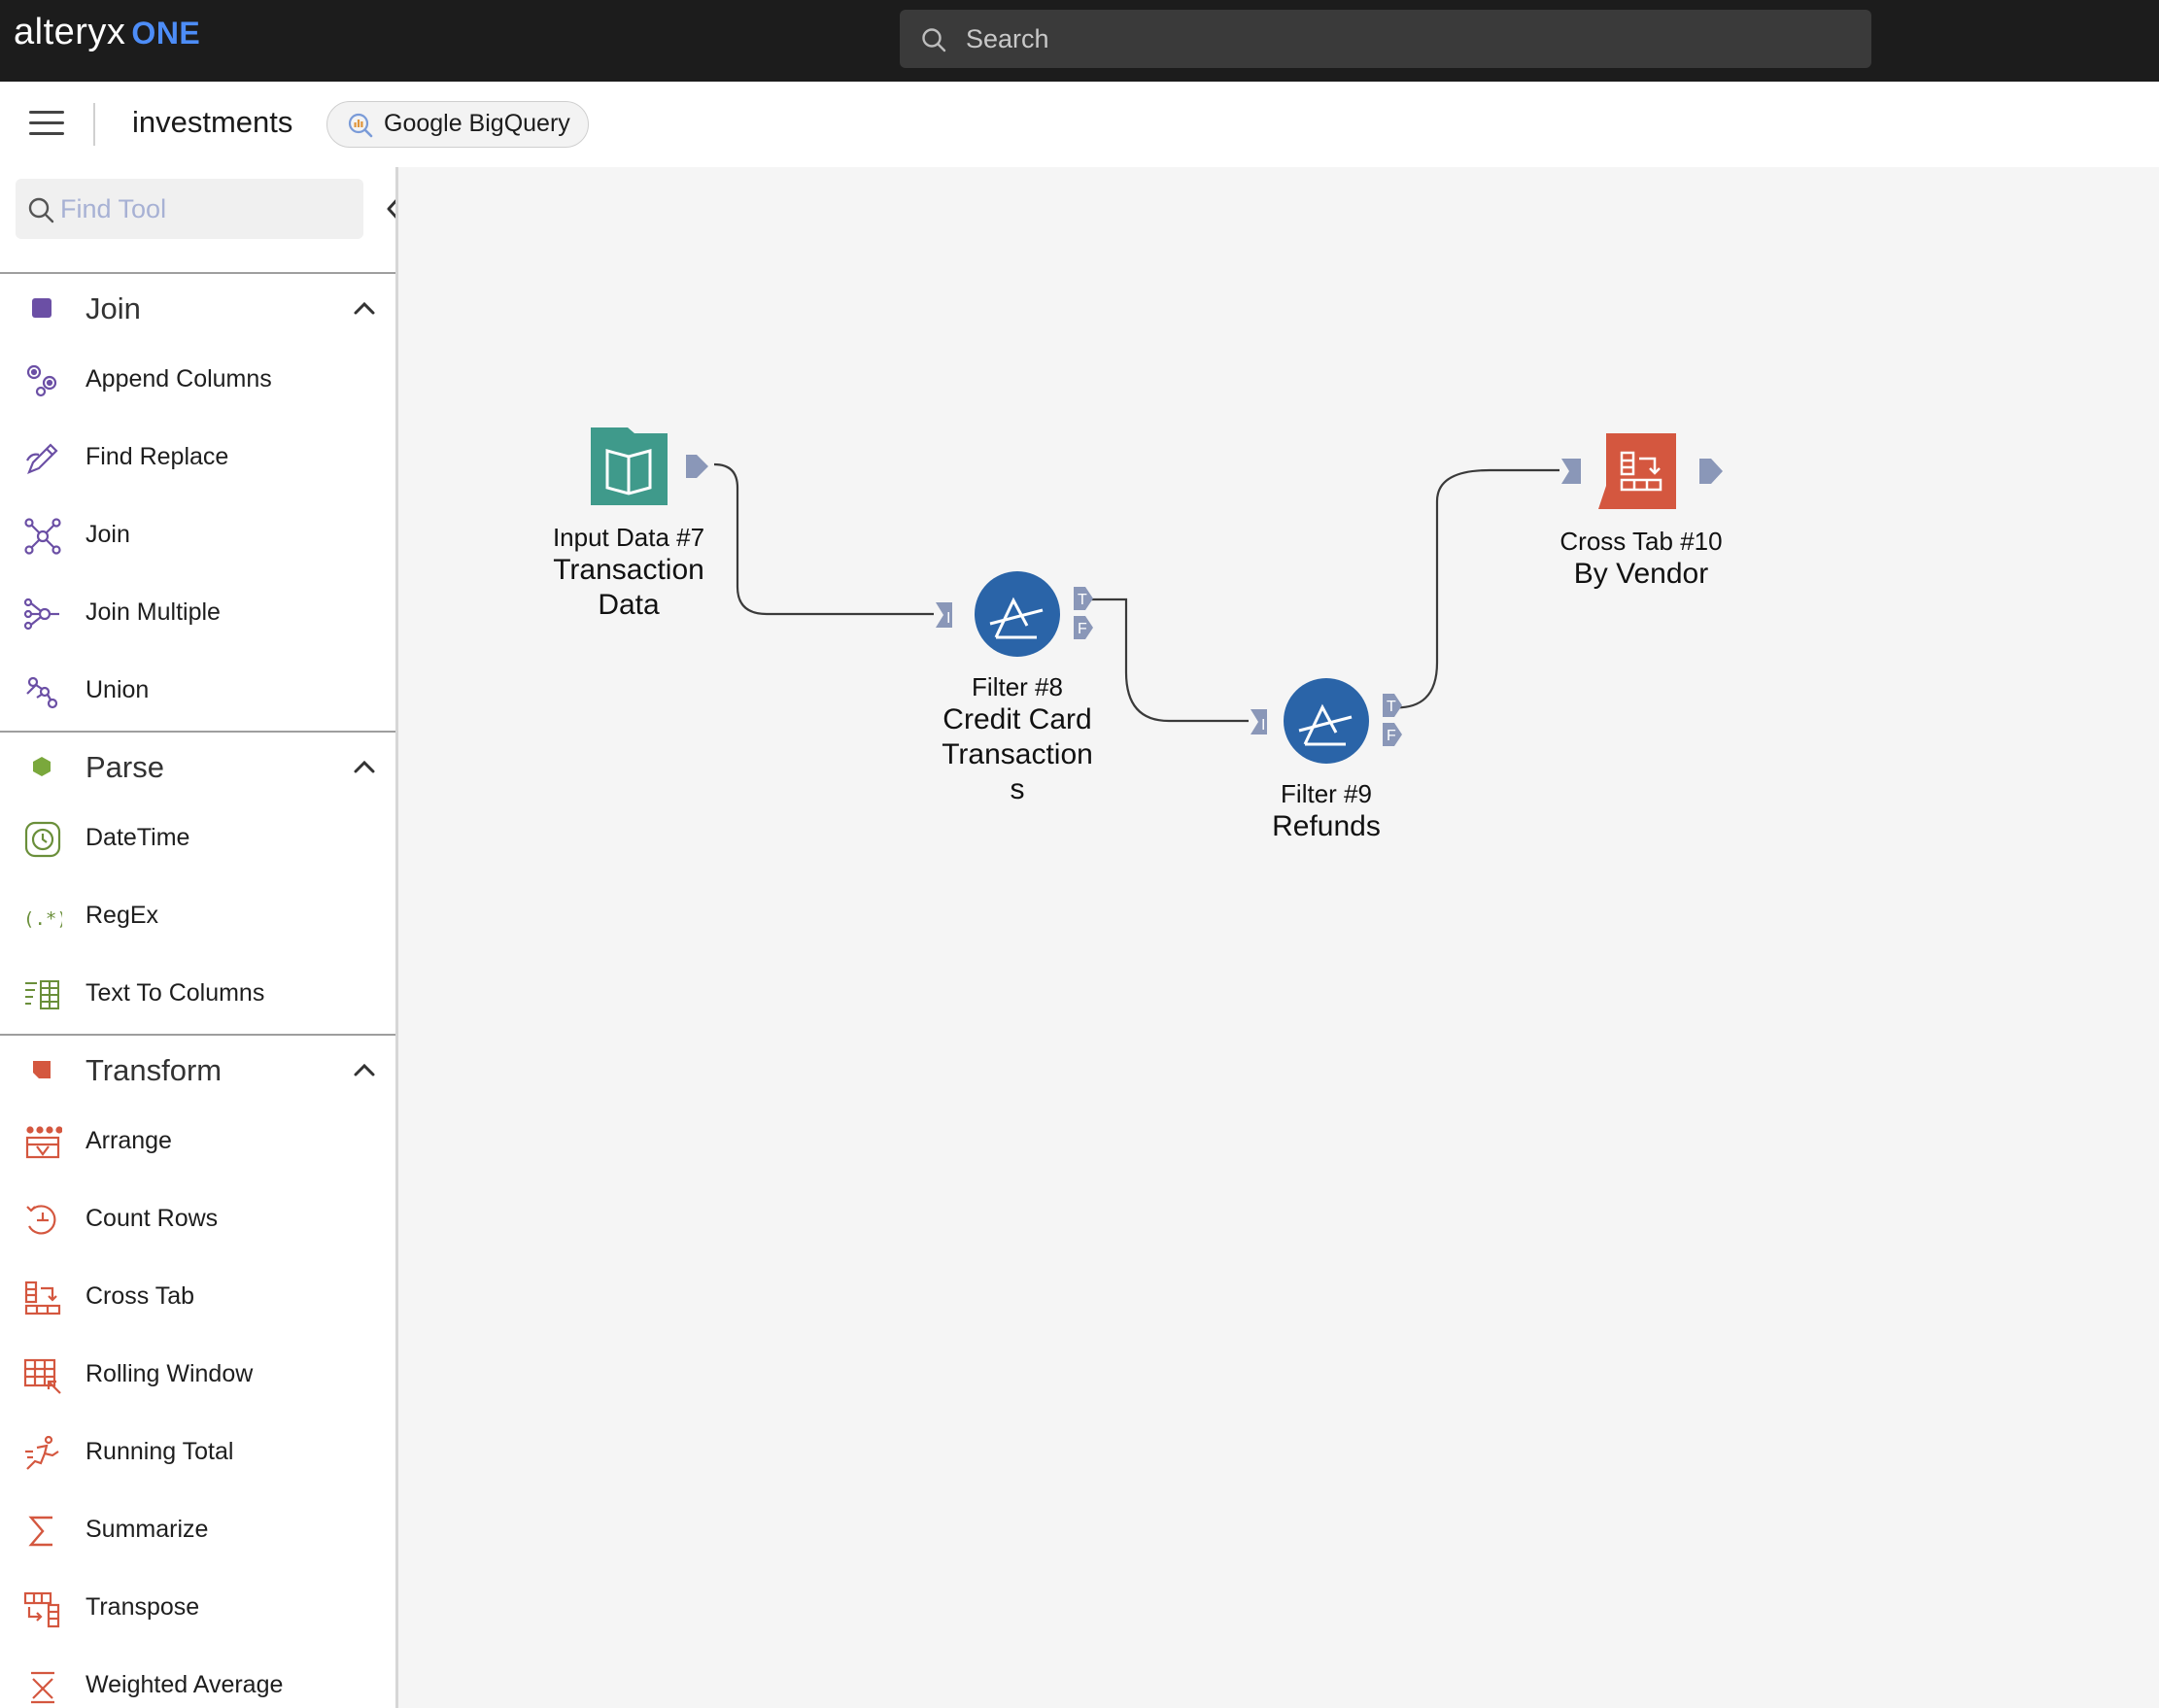  I want to click on find-tool-box, so click(189, 209).